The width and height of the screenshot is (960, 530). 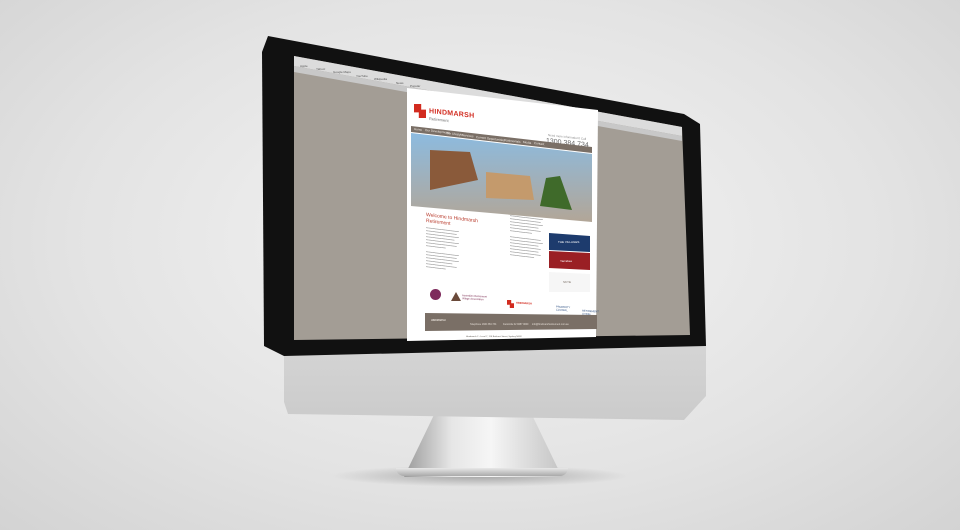 What do you see at coordinates (550, 324) in the screenshot?
I see `footer-email: info@hindmarshretirement.com.au` at bounding box center [550, 324].